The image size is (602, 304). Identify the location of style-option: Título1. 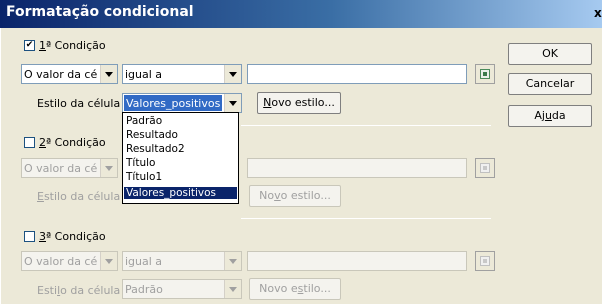
(180, 177).